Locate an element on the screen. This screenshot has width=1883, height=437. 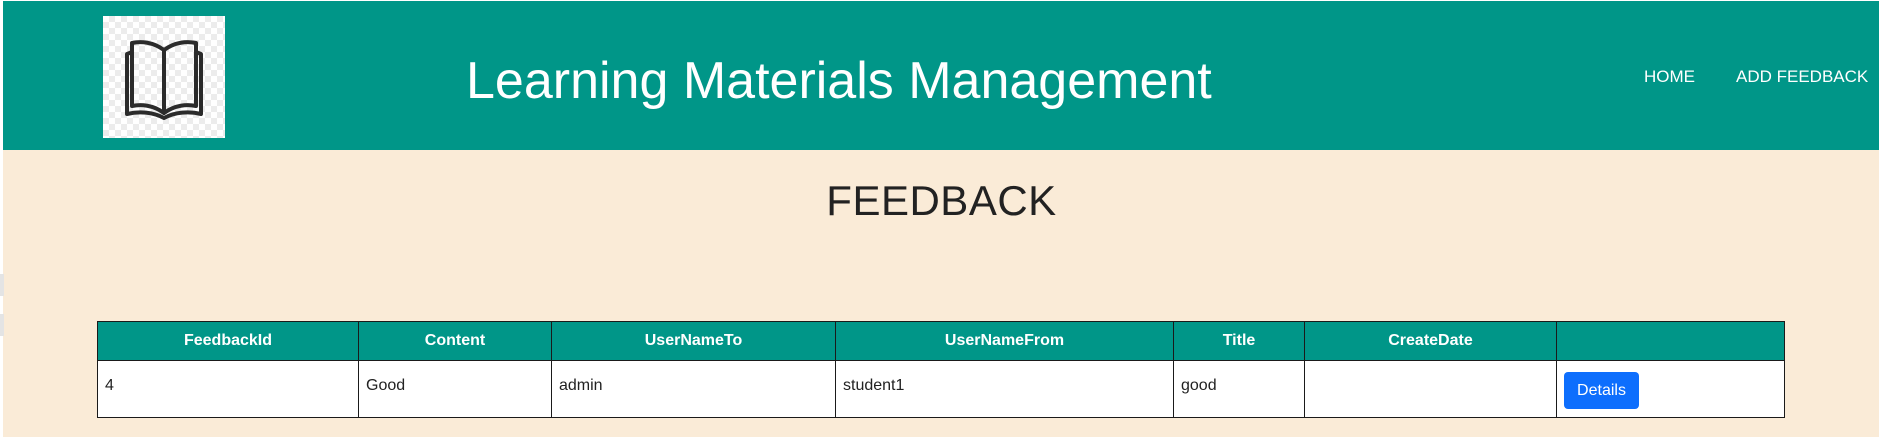
column-header-title: Title is located at coordinates (1239, 341).